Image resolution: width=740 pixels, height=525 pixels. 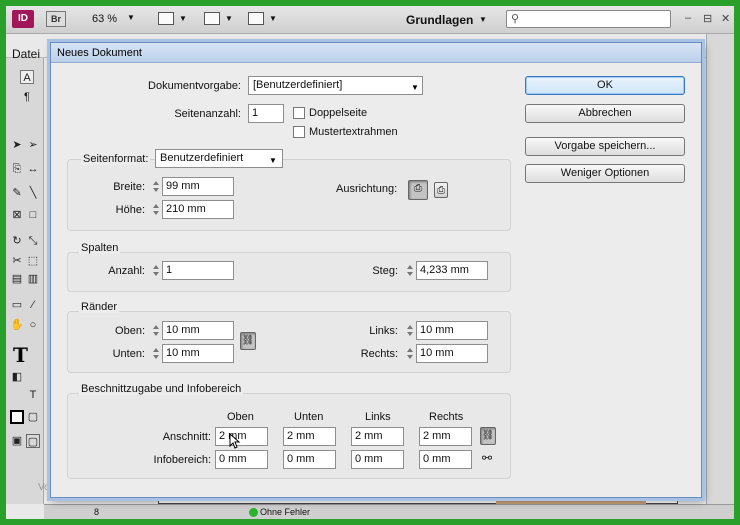 I want to click on columns-count-input: 1, so click(x=198, y=270).